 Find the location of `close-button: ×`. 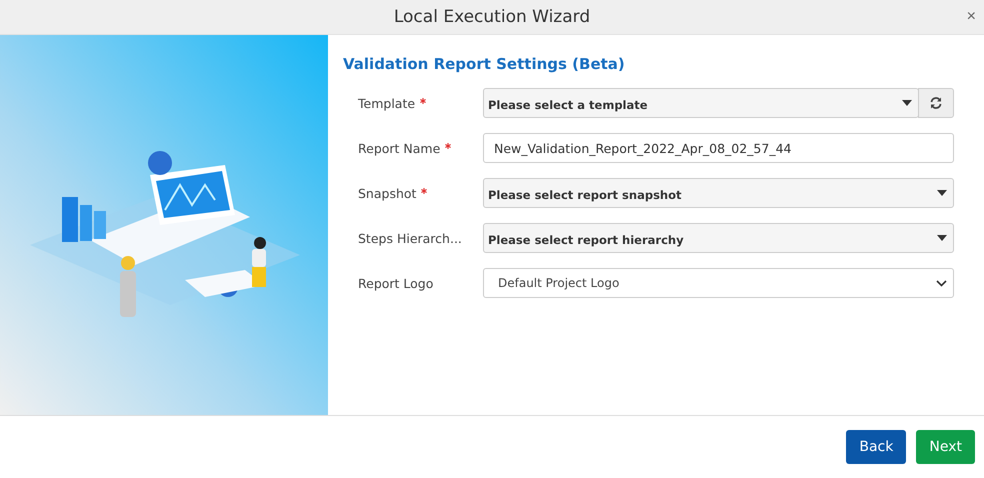

close-button: × is located at coordinates (971, 17).